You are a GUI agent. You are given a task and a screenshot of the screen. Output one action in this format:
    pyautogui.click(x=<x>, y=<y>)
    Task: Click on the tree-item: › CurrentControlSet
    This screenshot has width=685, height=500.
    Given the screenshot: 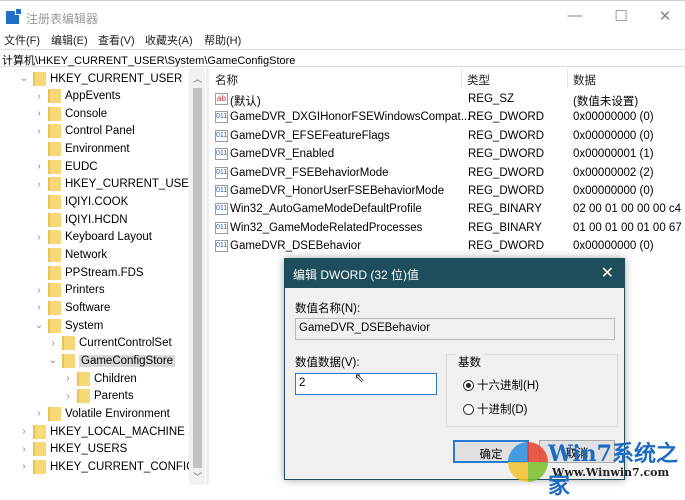 What is the action you would take?
    pyautogui.click(x=109, y=343)
    